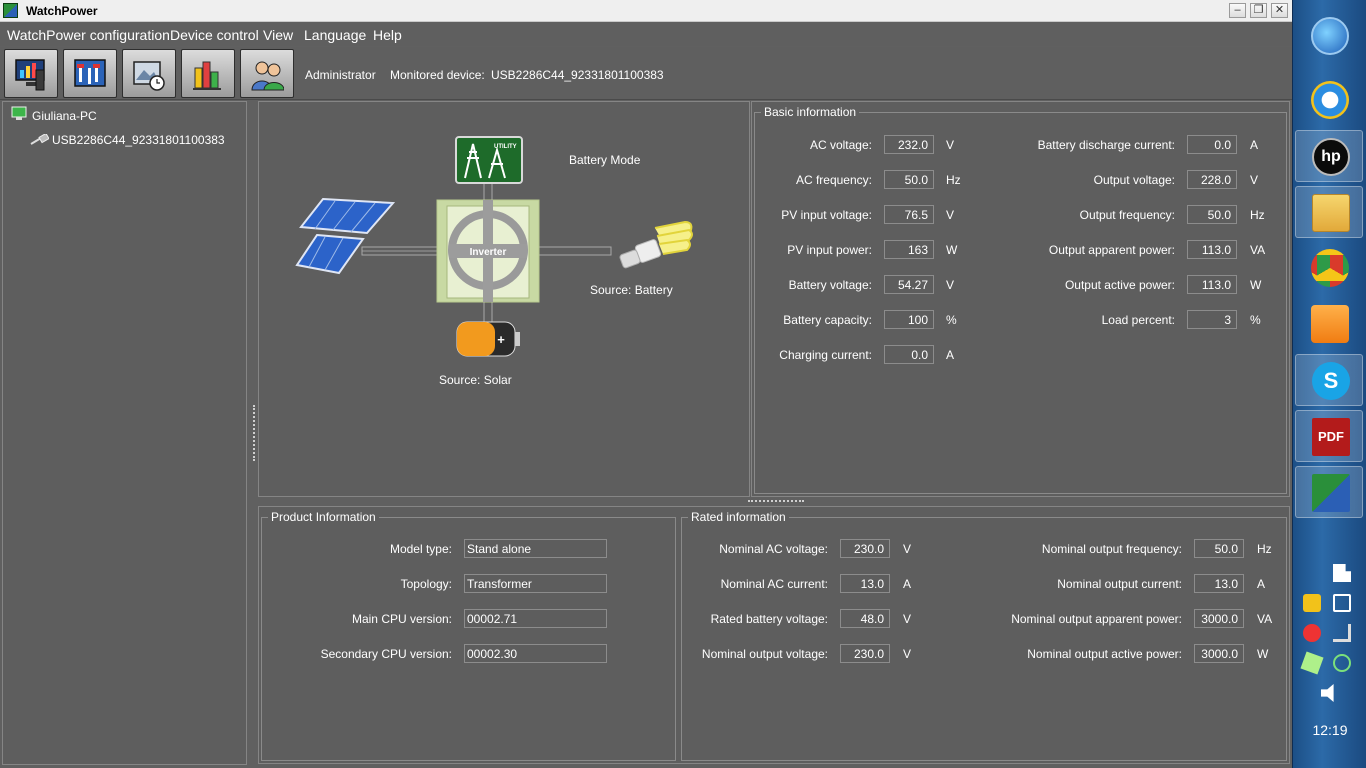  I want to click on horizontal-splitter, so click(776, 502).